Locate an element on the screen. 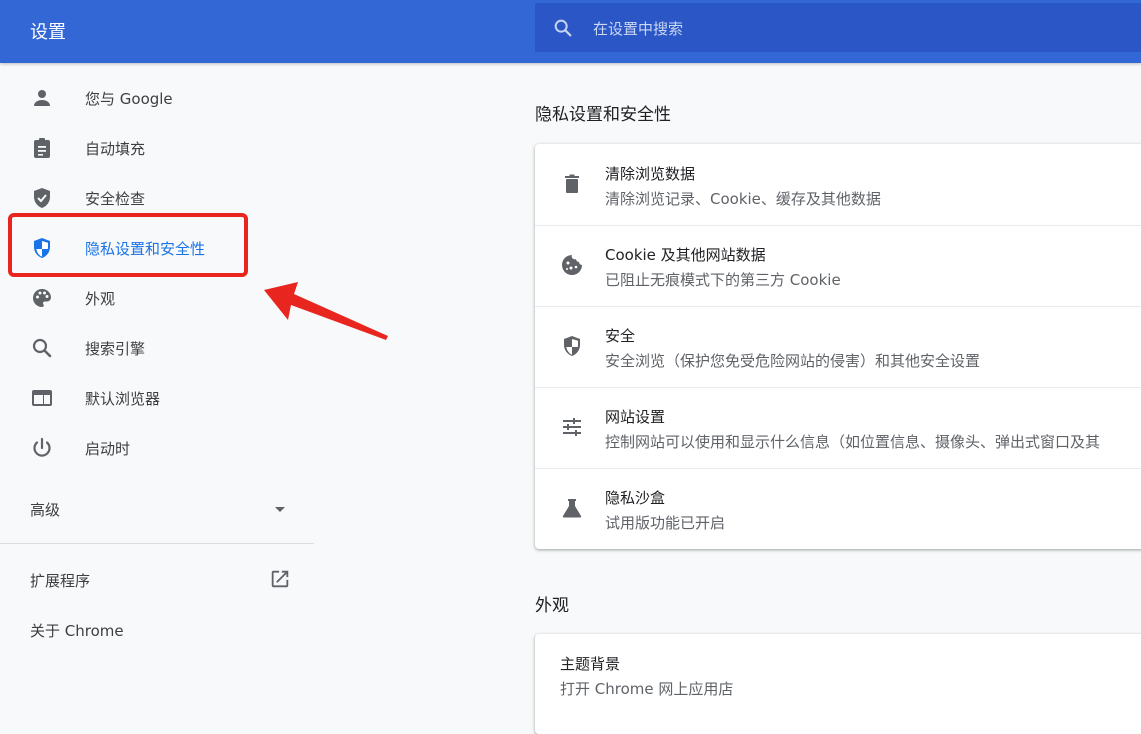 The width and height of the screenshot is (1141, 734). sidebar-item-label: 自动填充 is located at coordinates (115, 149).